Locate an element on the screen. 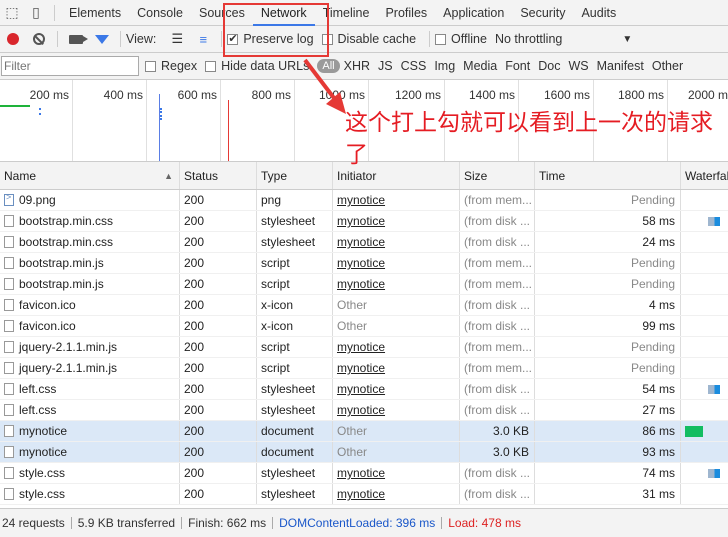 This screenshot has height=537, width=728. cell-name: style.css is located at coordinates (90, 494).